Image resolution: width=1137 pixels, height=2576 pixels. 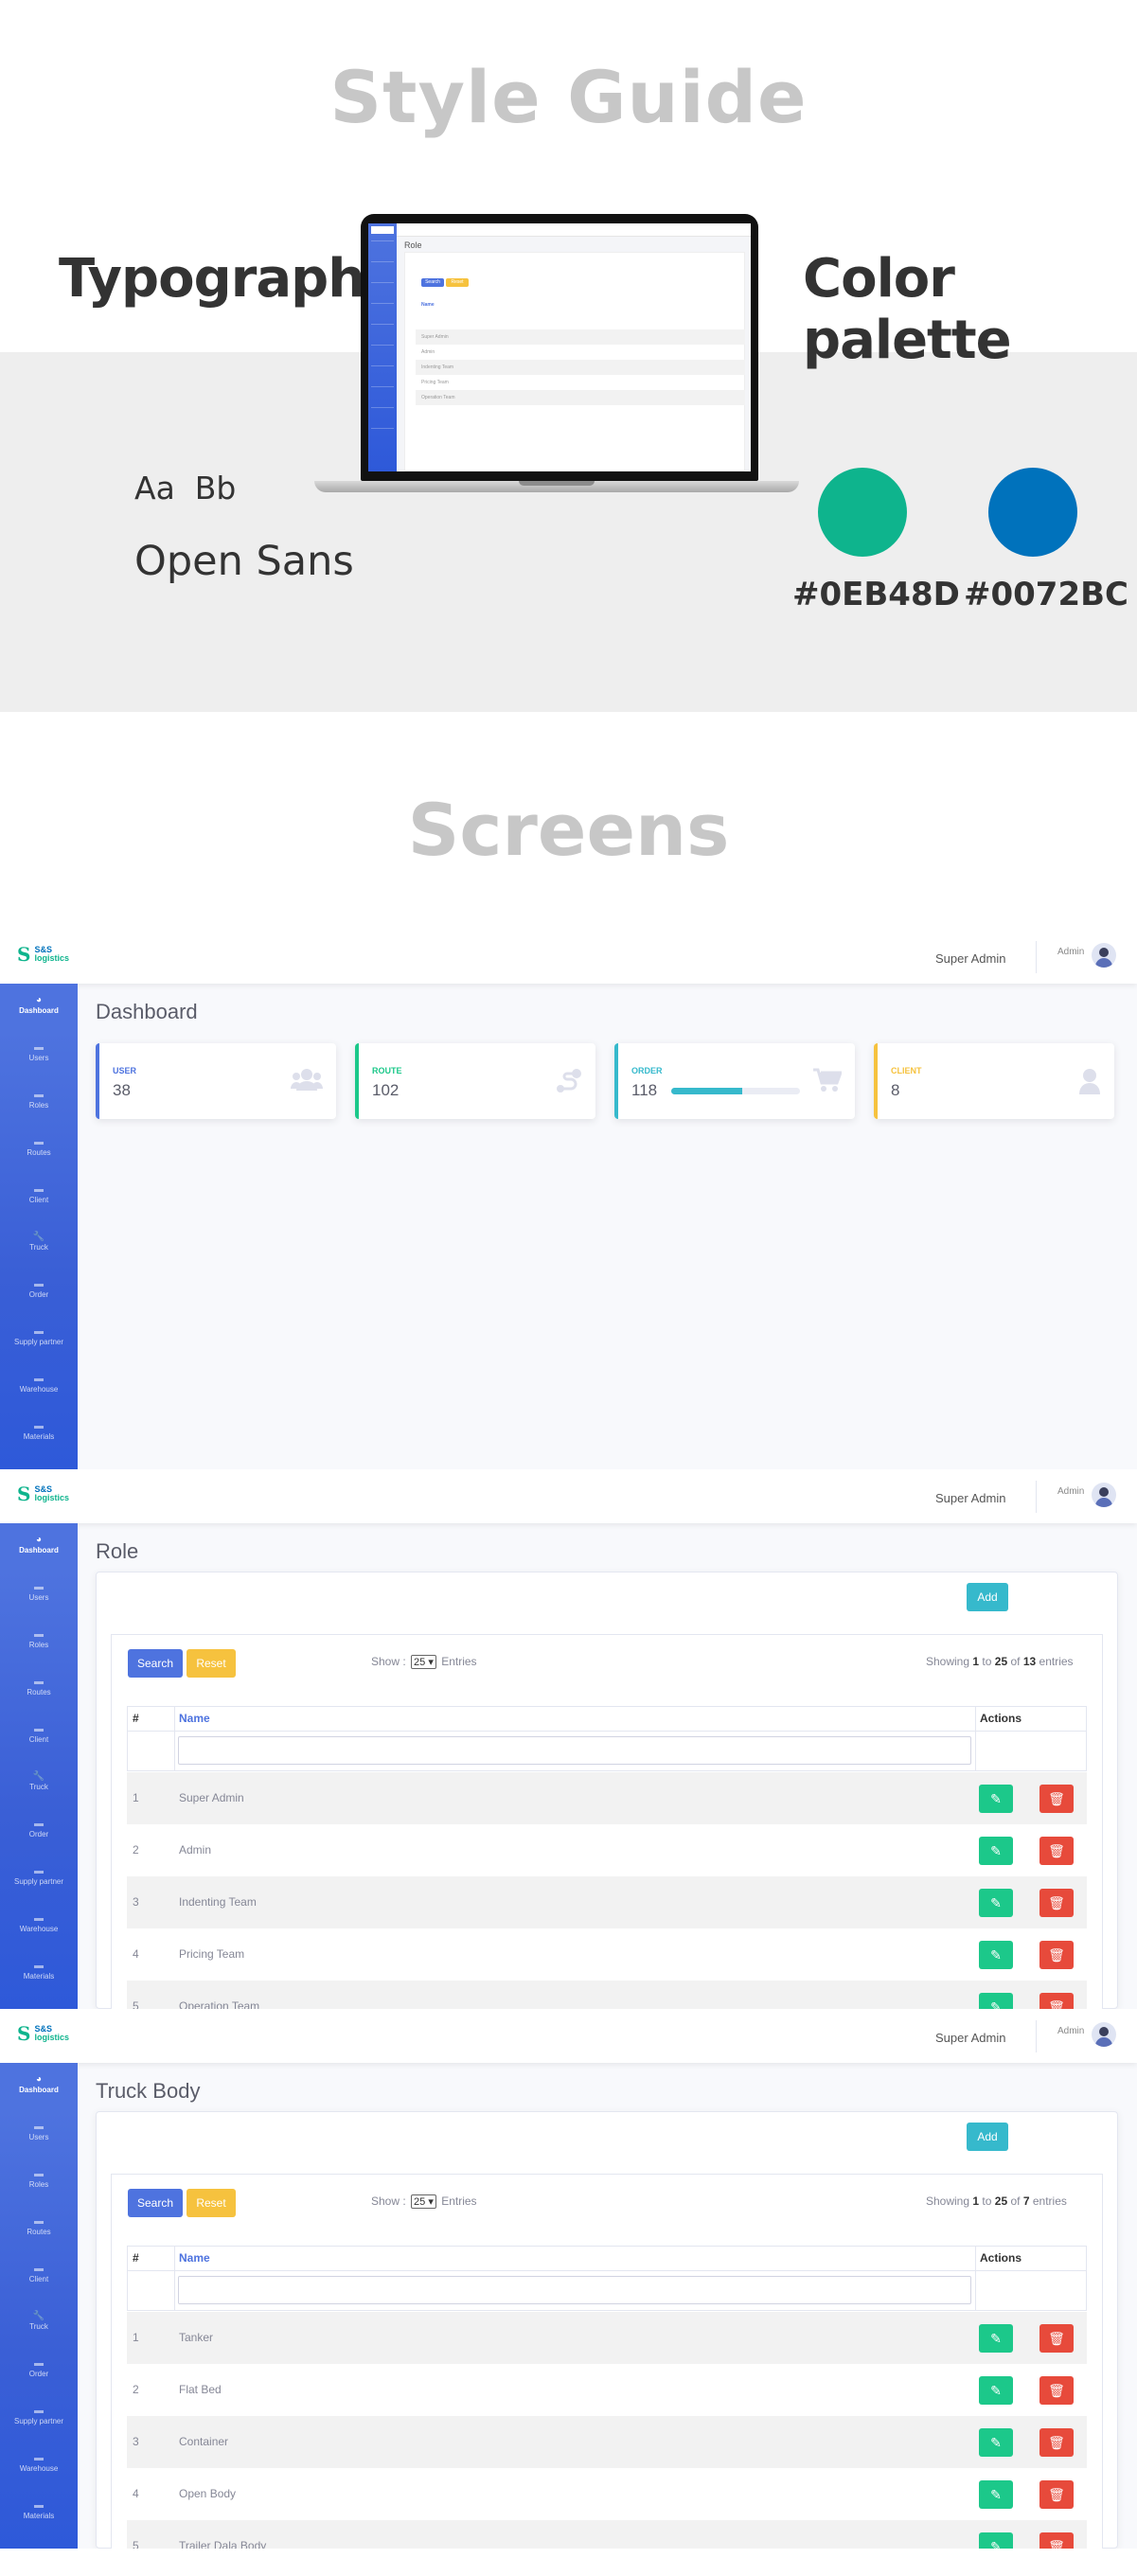 I want to click on stat-label: ROUTE, so click(x=387, y=1070).